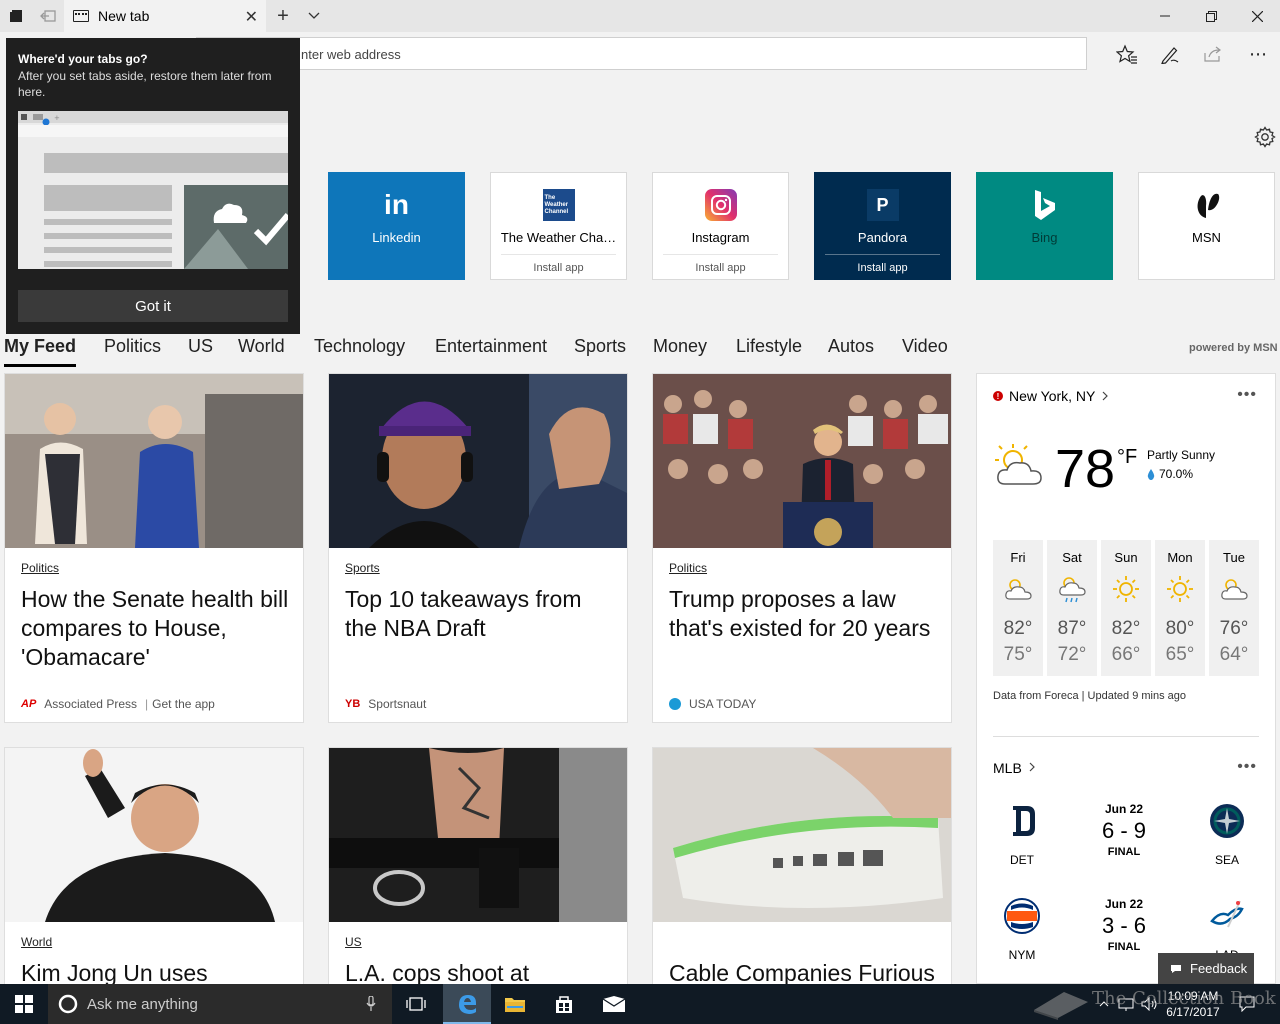 The image size is (1280, 1024). I want to click on forecast-day: Fri 82° 75°, so click(1018, 608).